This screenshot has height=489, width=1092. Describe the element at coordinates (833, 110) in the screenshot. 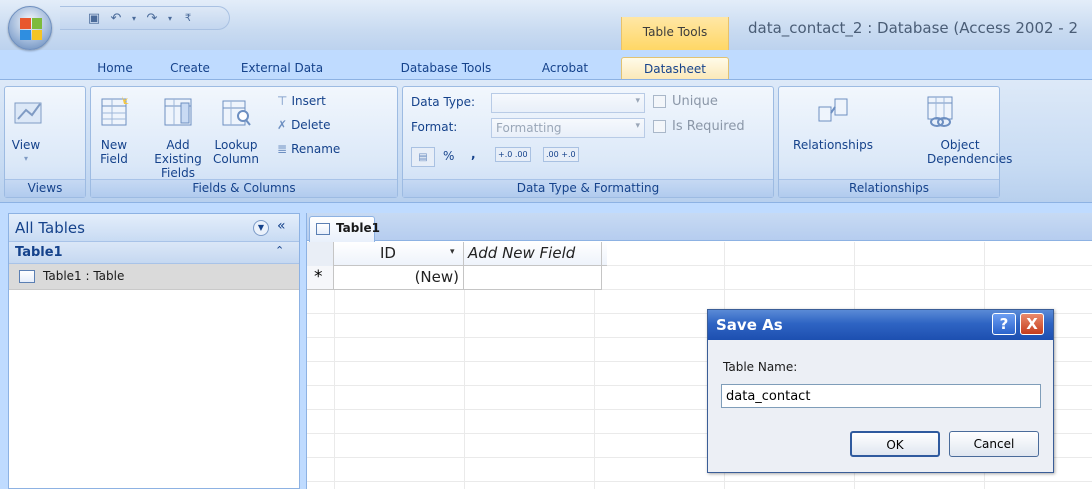

I see `relationships-icon` at that location.